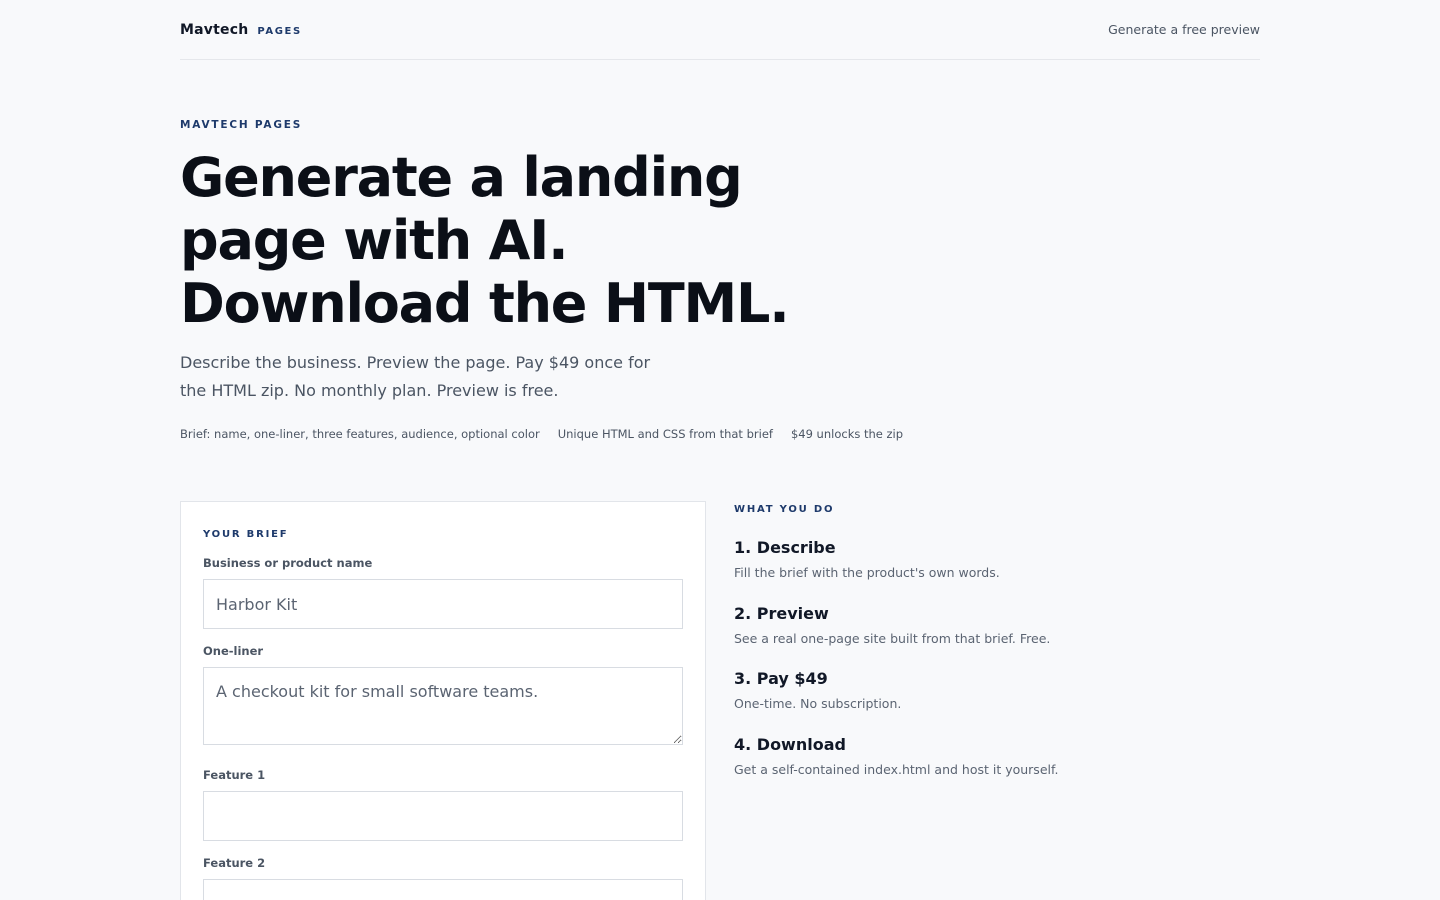 Image resolution: width=1440 pixels, height=900 pixels. I want to click on oneliner-label: One-liner, so click(233, 651).